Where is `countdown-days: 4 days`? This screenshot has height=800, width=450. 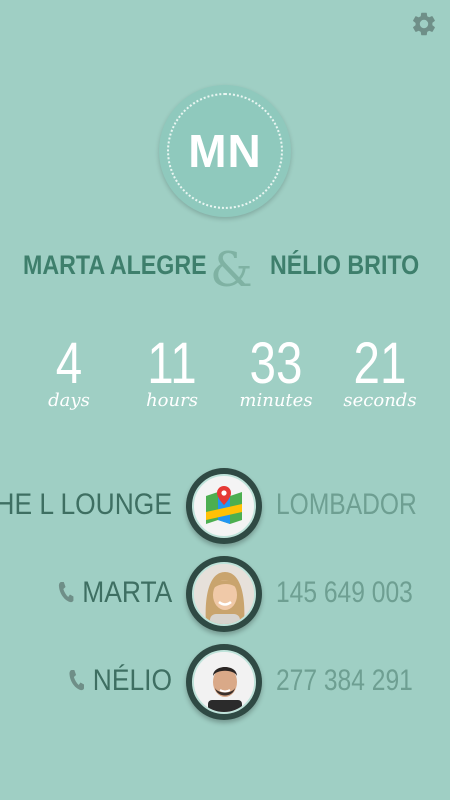
countdown-days: 4 days is located at coordinates (69, 372).